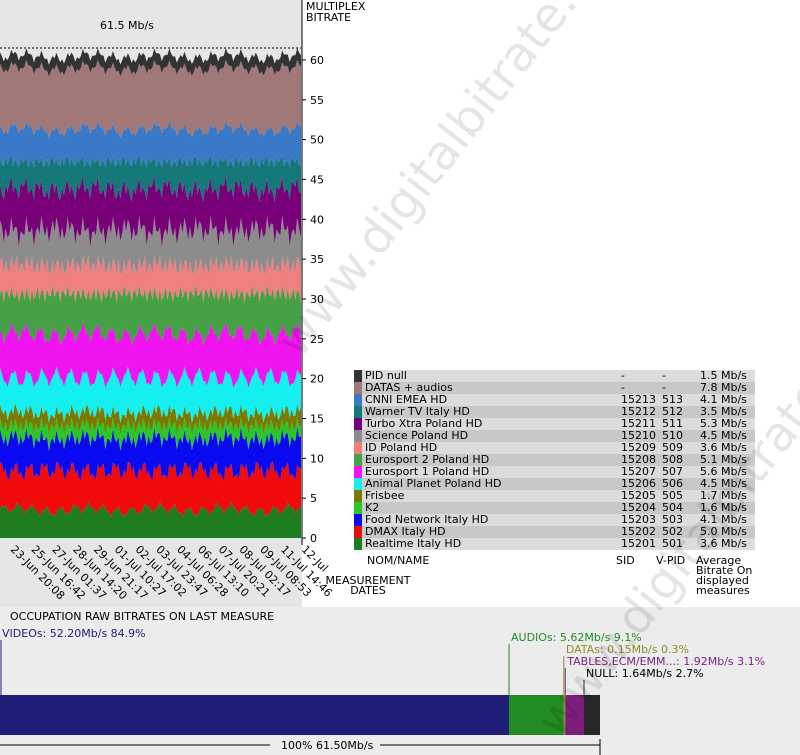  Describe the element at coordinates (398, 560) in the screenshot. I see `legend-header-name: NOM/NAME` at that location.